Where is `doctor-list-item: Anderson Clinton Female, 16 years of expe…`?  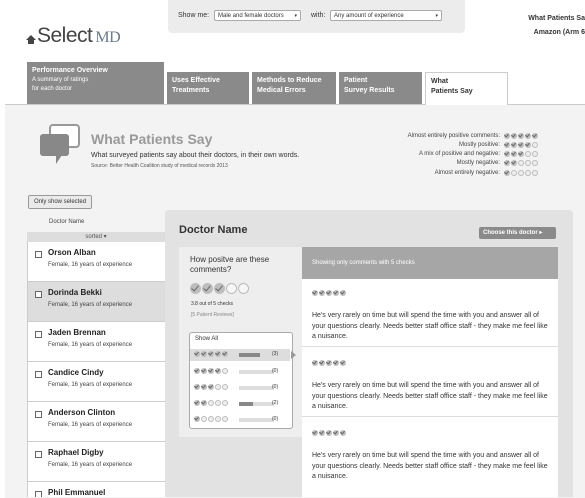
doctor-list-item: Anderson Clinton Female, 16 years of expe… is located at coordinates (97, 422).